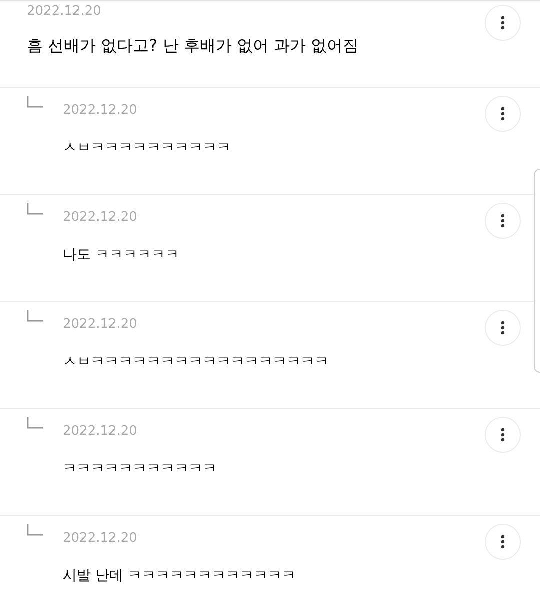 The image size is (540, 615). What do you see at coordinates (196, 362) in the screenshot?
I see `reply-text: ㅅㅂㅋㅋㅋㅋㅋㅋㅋㅋㅋㅋㅋㅋㅋㅋㅋㅋㅋ` at bounding box center [196, 362].